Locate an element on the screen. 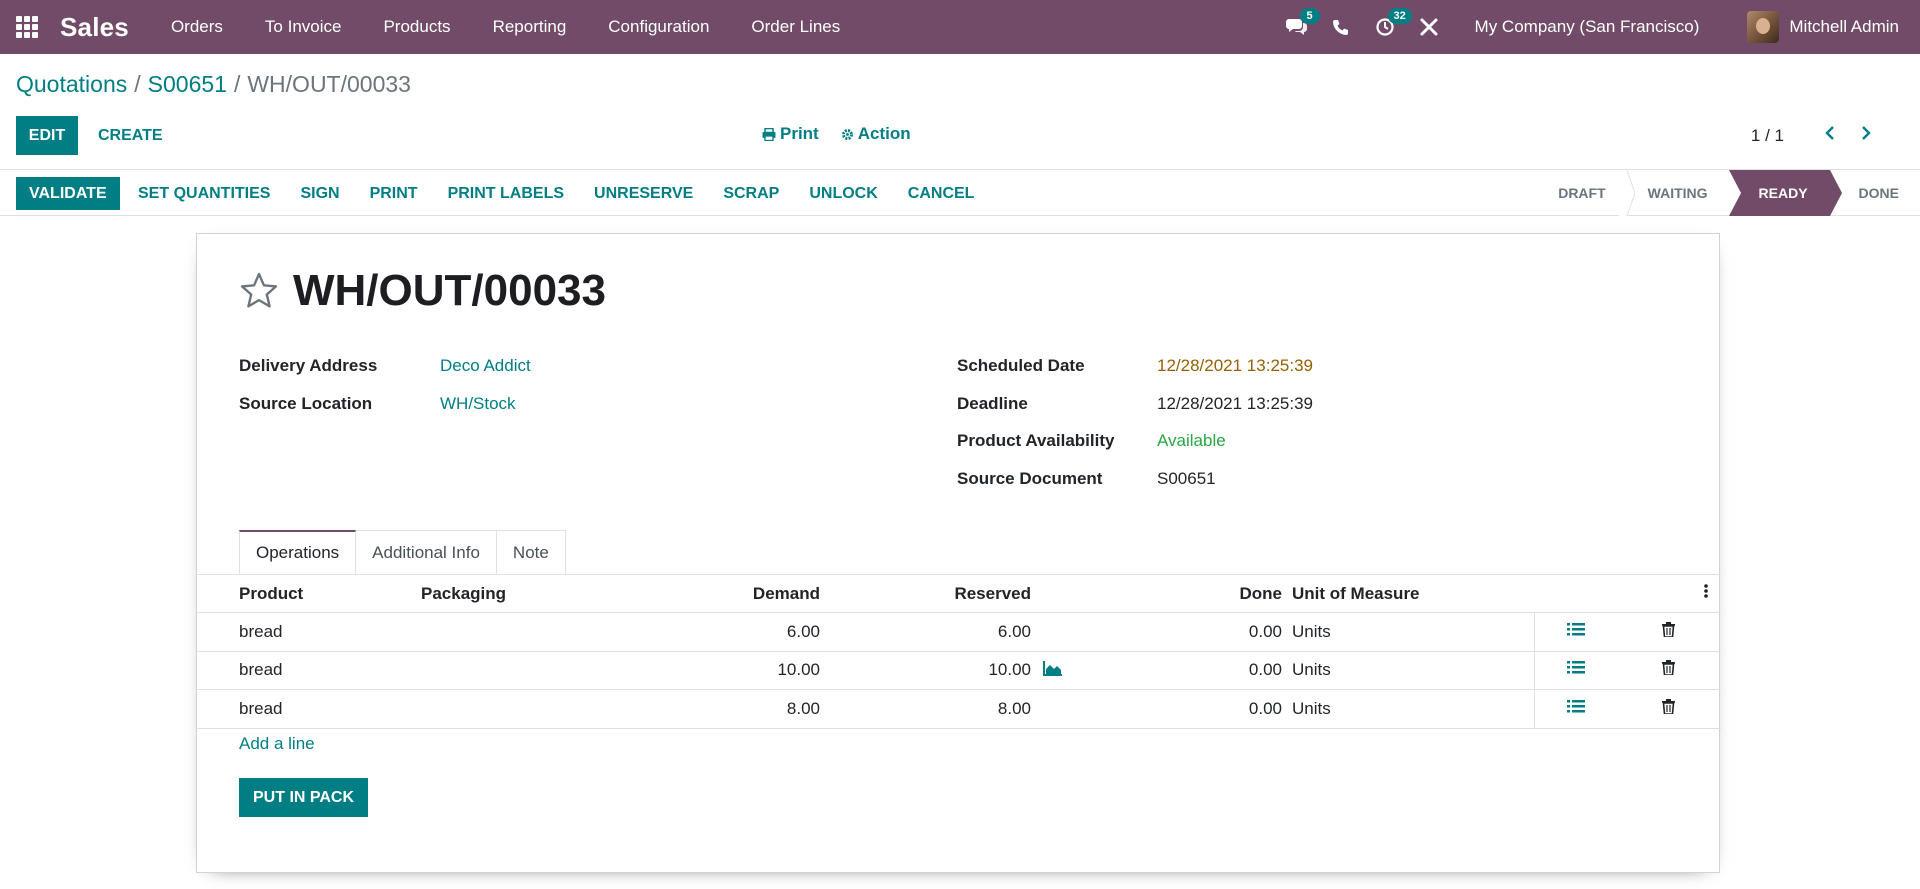 The height and width of the screenshot is (889, 1920). breadcrumb-quotations: Quotations is located at coordinates (71, 84).